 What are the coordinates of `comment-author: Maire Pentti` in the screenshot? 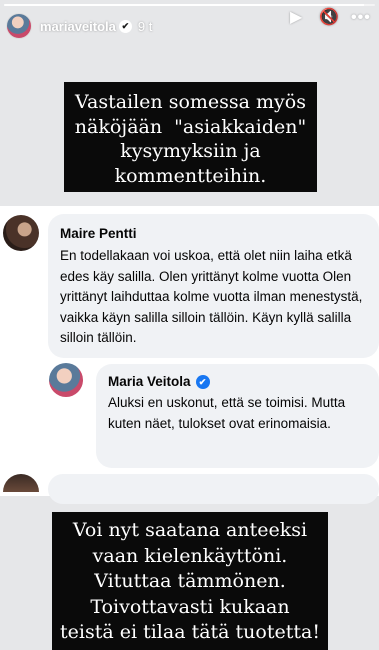 It's located at (214, 233).